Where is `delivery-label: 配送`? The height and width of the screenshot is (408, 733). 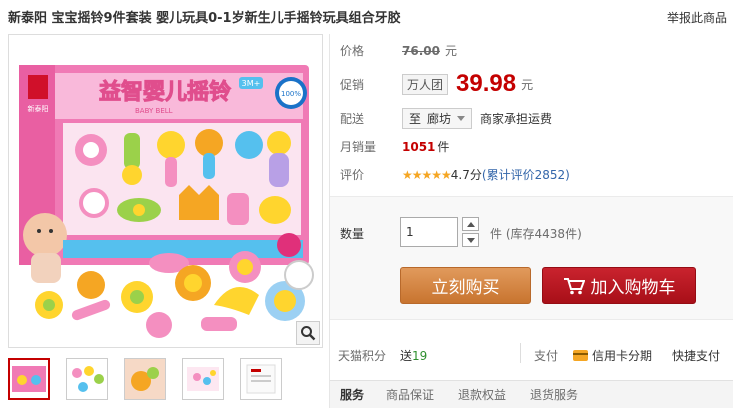
delivery-label: 配送 is located at coordinates (352, 119).